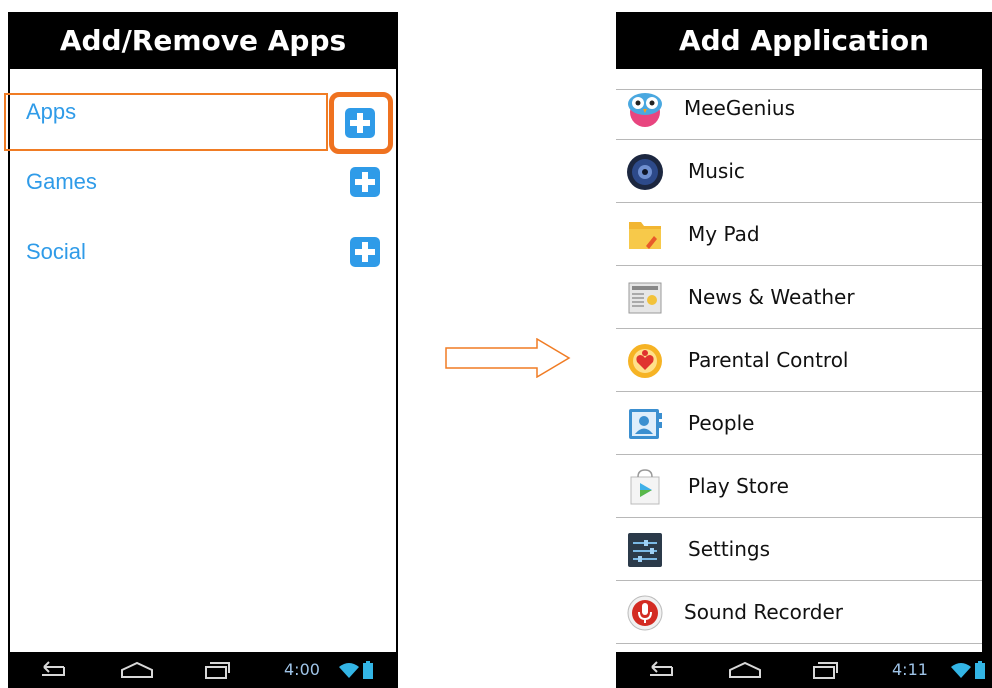 Image resolution: width=992 pixels, height=688 pixels. Describe the element at coordinates (799, 171) in the screenshot. I see `app-item-music: Music` at that location.